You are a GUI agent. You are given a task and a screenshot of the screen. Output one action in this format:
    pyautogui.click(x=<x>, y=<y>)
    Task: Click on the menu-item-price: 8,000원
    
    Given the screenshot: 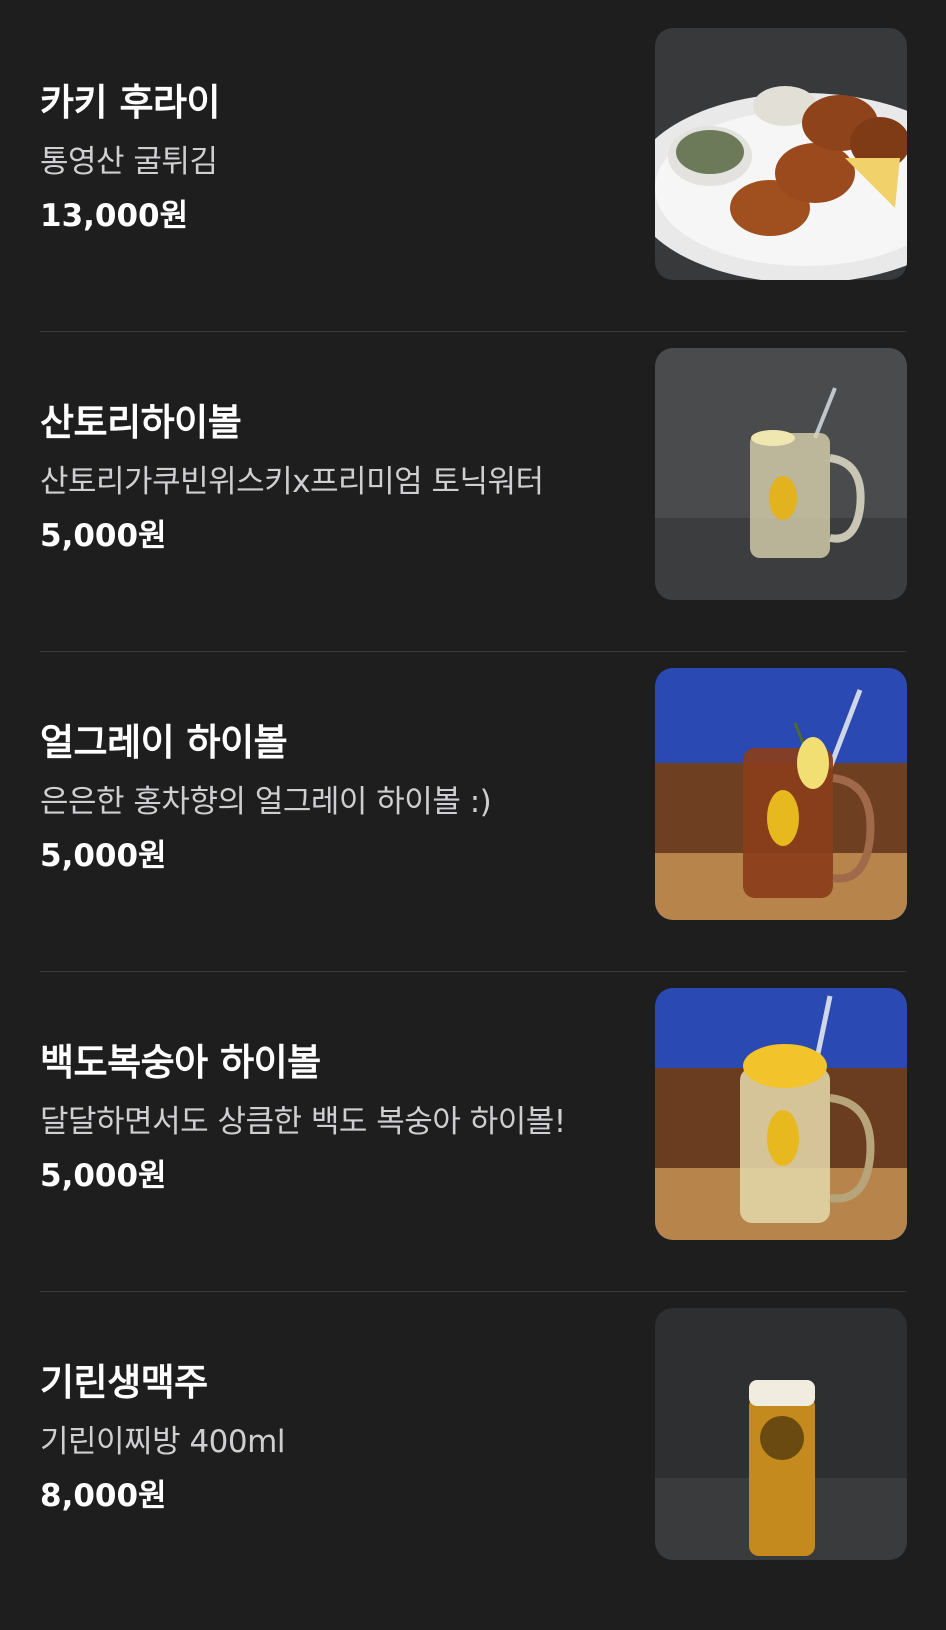 What is the action you would take?
    pyautogui.click(x=103, y=1496)
    